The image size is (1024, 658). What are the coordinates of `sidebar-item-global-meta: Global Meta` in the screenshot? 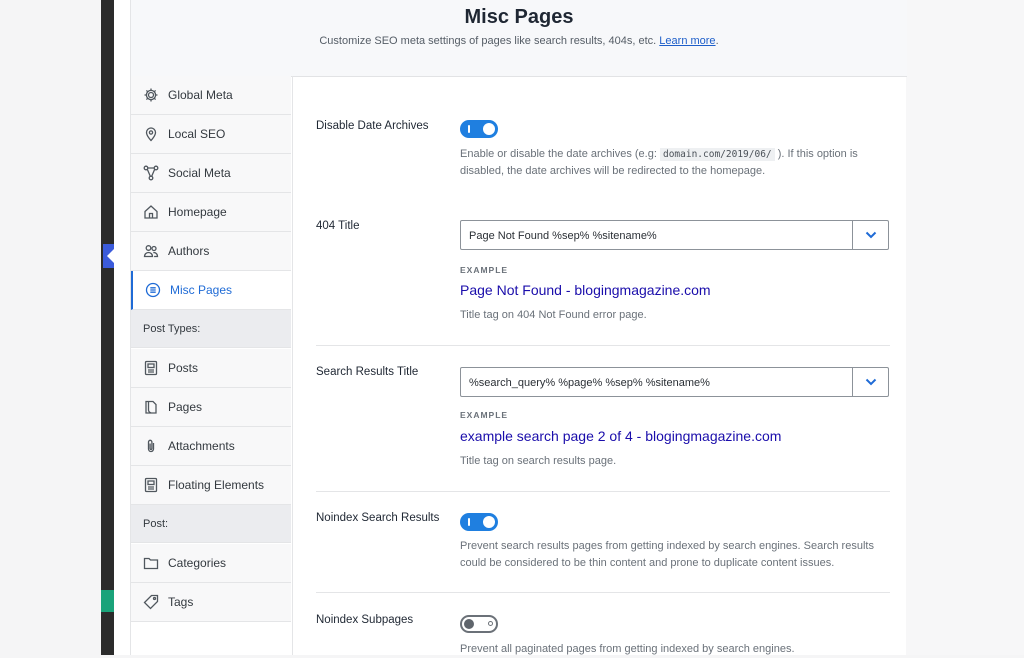 It's located at (211, 95).